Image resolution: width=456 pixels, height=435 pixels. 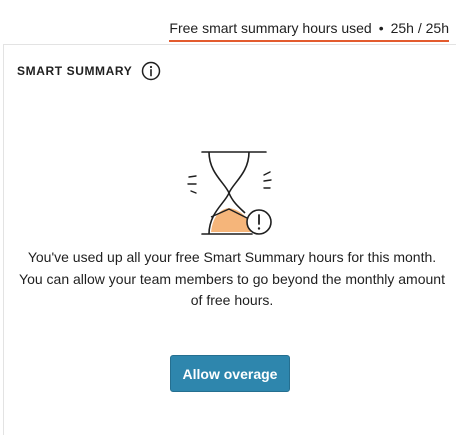 What do you see at coordinates (229, 194) in the screenshot?
I see `hourglass-warning-icon` at bounding box center [229, 194].